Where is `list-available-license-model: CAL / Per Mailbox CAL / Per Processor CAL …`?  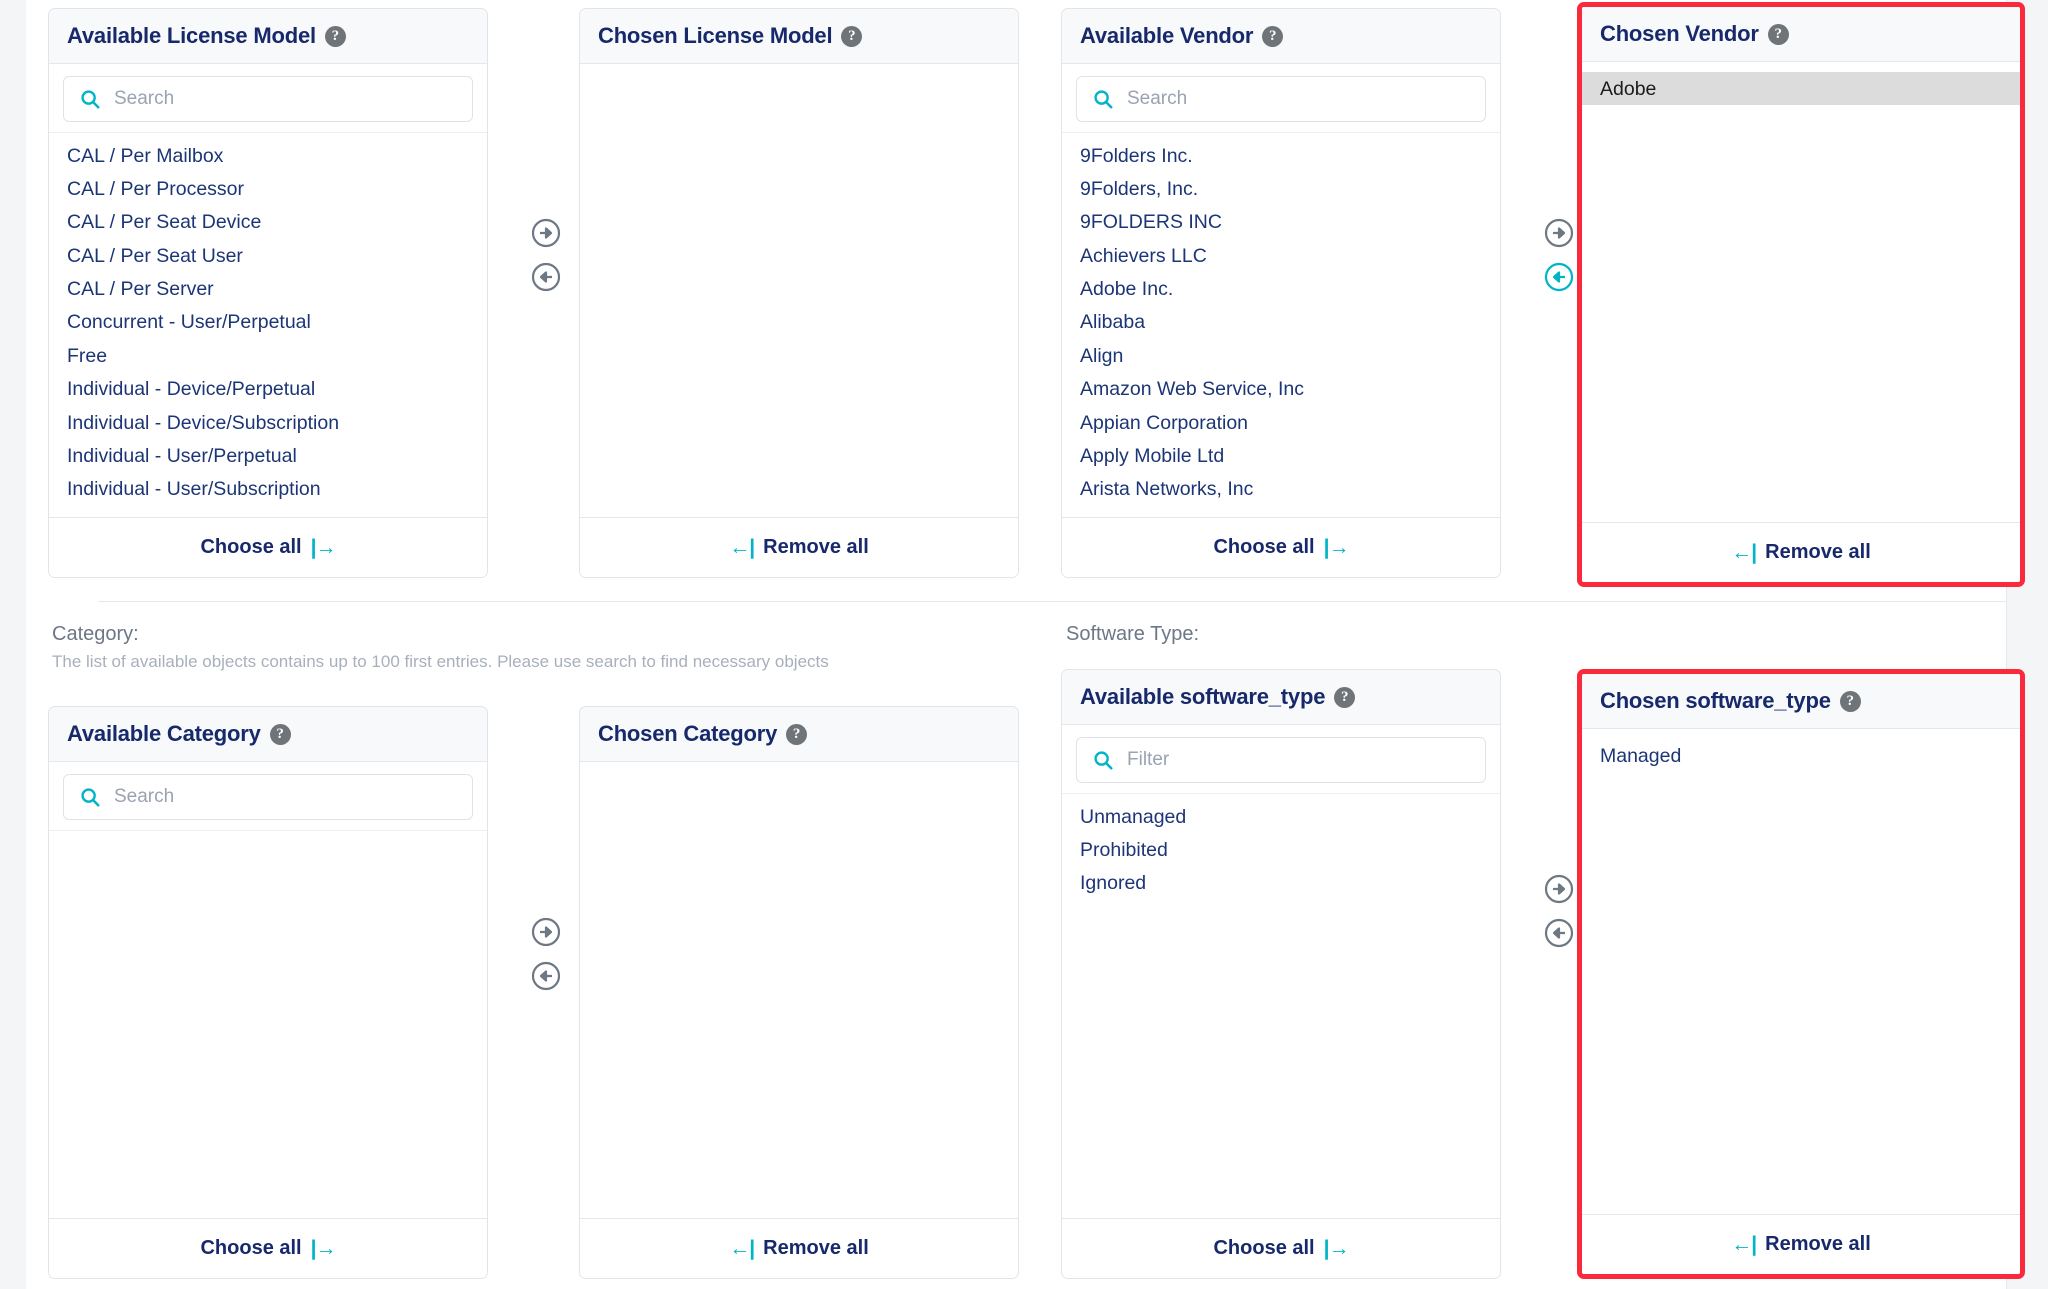
list-available-license-model: CAL / Per Mailbox CAL / Per Processor CAL … is located at coordinates (268, 324).